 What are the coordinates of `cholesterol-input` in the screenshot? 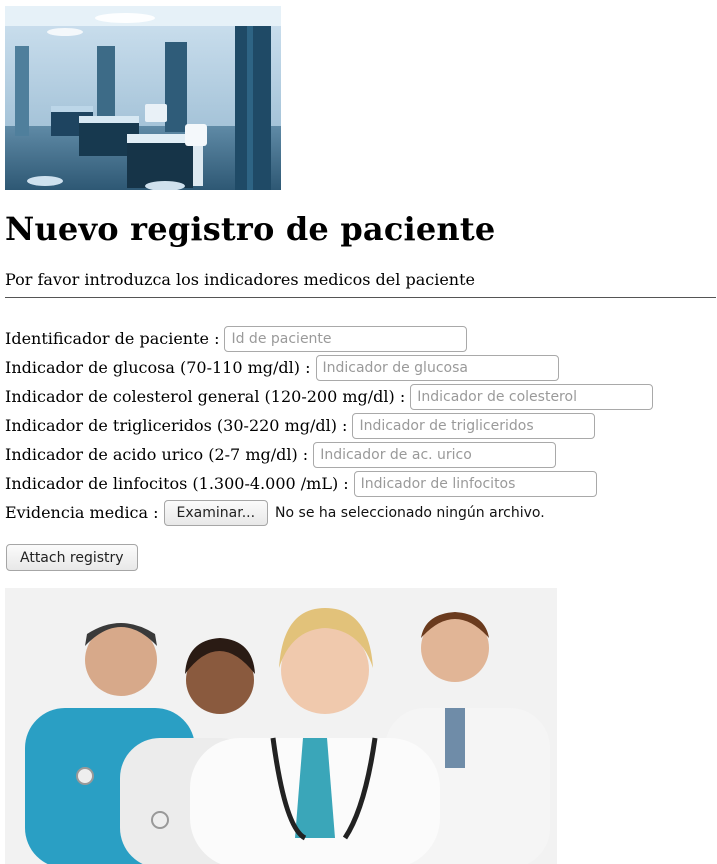 It's located at (532, 396).